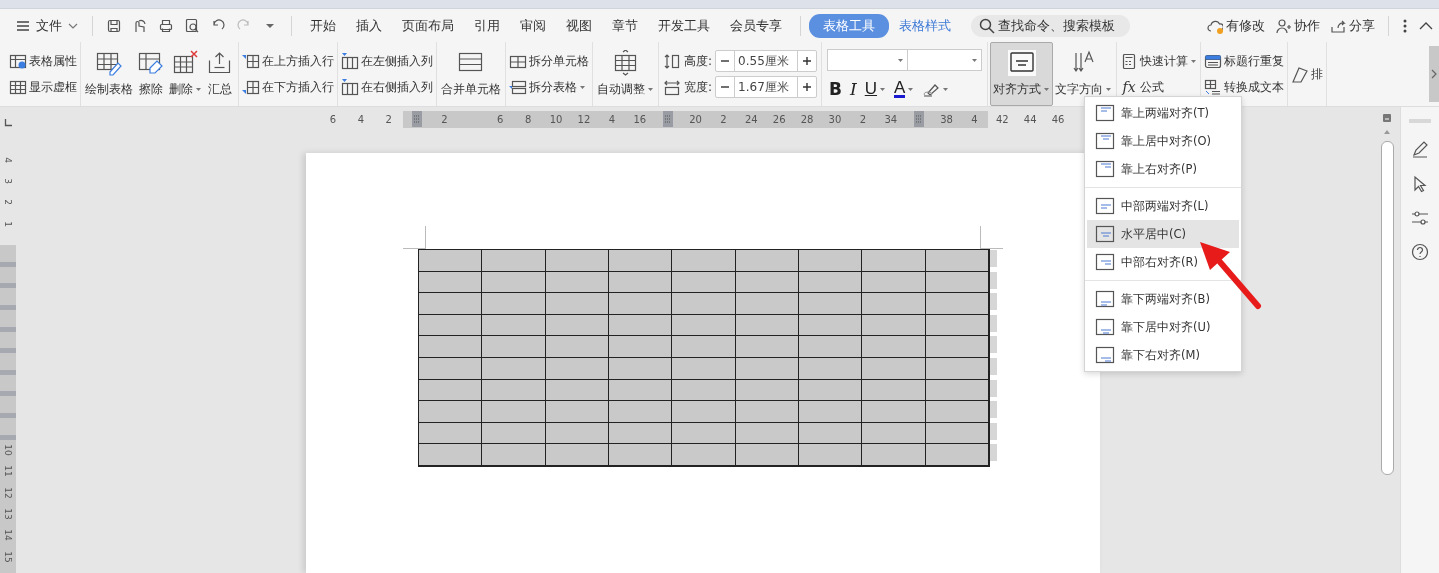  What do you see at coordinates (766, 61) in the screenshot?
I see `number-field: 0.55厘米` at bounding box center [766, 61].